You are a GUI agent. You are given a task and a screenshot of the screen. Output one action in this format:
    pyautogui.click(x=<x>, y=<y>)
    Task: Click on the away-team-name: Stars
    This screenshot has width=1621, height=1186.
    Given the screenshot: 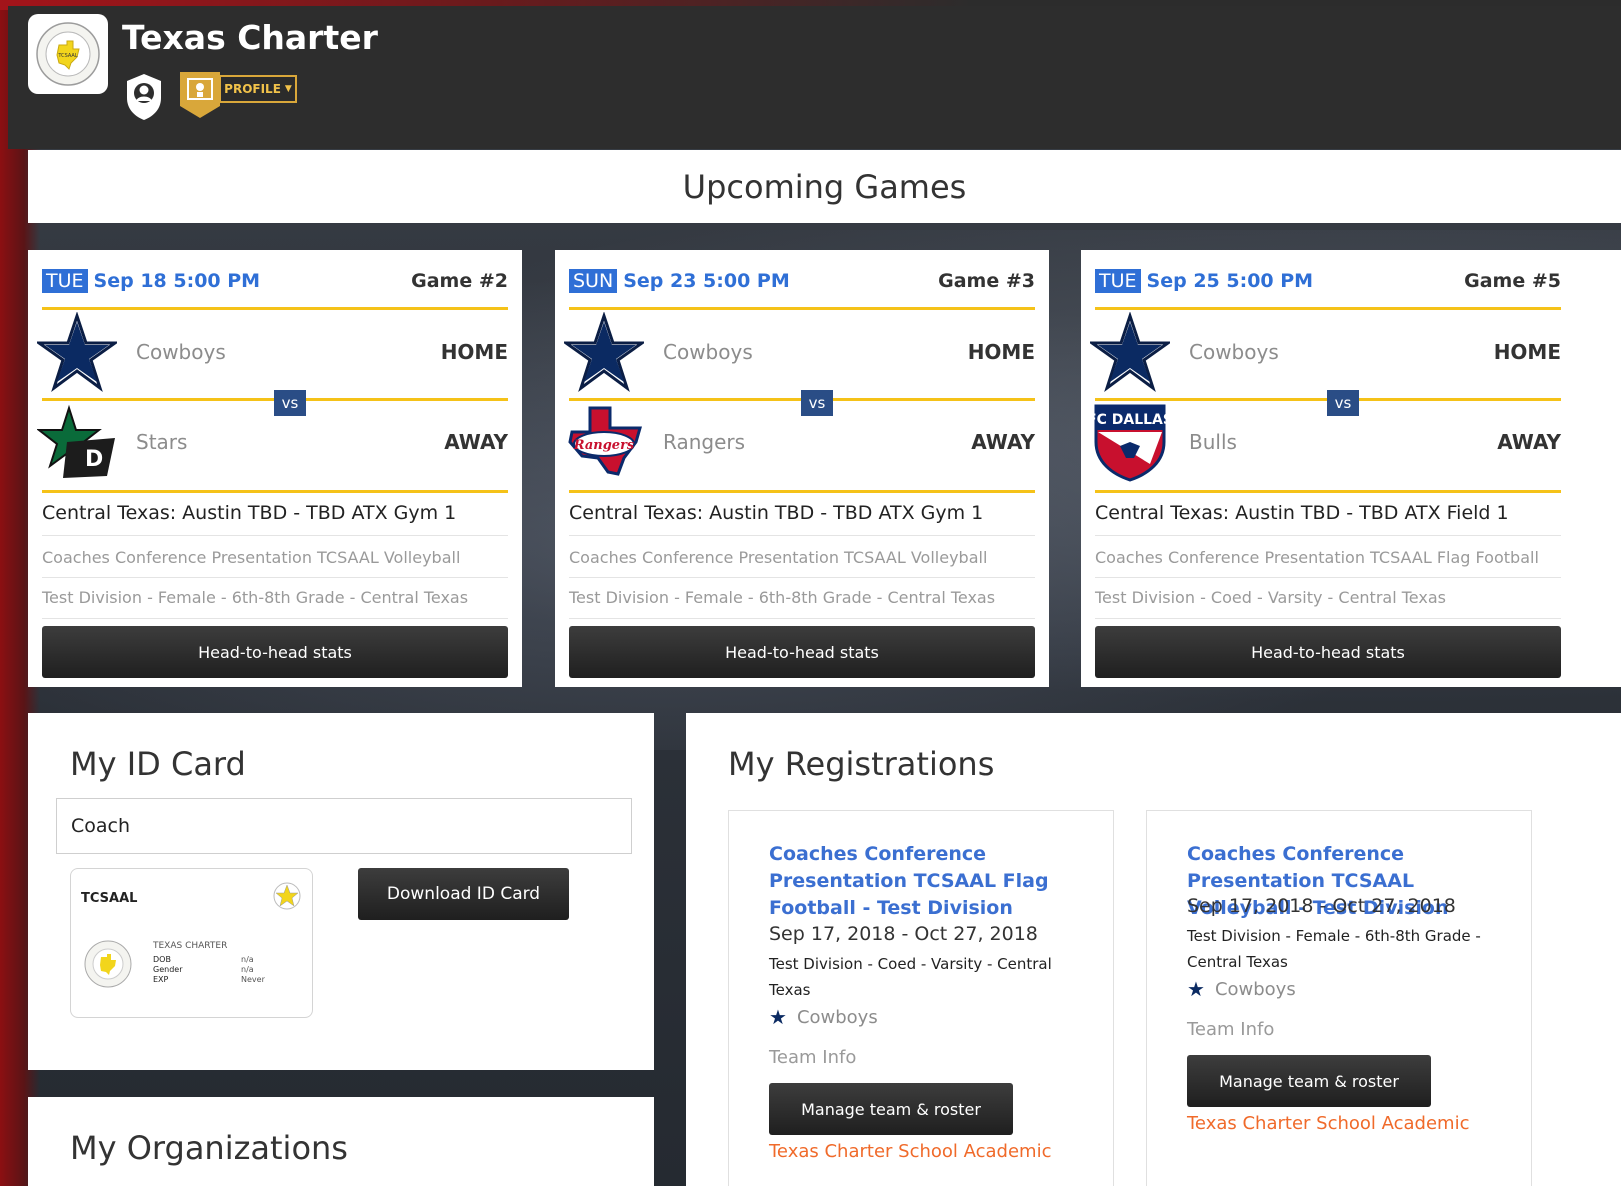 What is the action you would take?
    pyautogui.click(x=162, y=442)
    